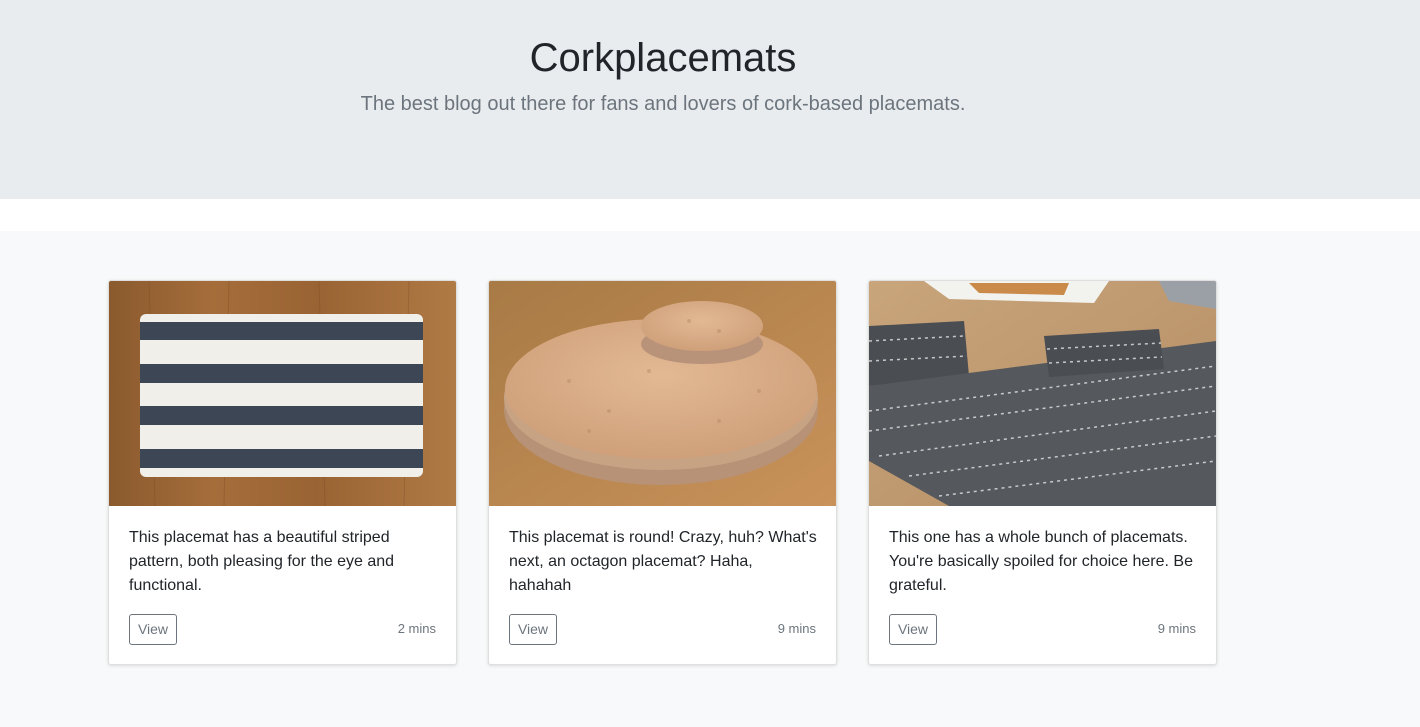  What do you see at coordinates (662, 393) in the screenshot?
I see `round-cork-placemat-photo` at bounding box center [662, 393].